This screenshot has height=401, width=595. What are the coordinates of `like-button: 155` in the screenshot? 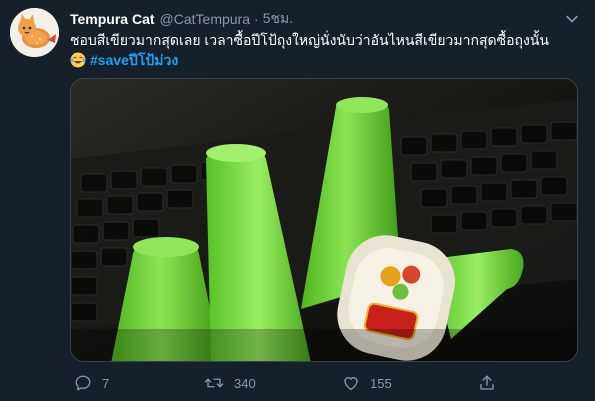 It's located at (367, 383).